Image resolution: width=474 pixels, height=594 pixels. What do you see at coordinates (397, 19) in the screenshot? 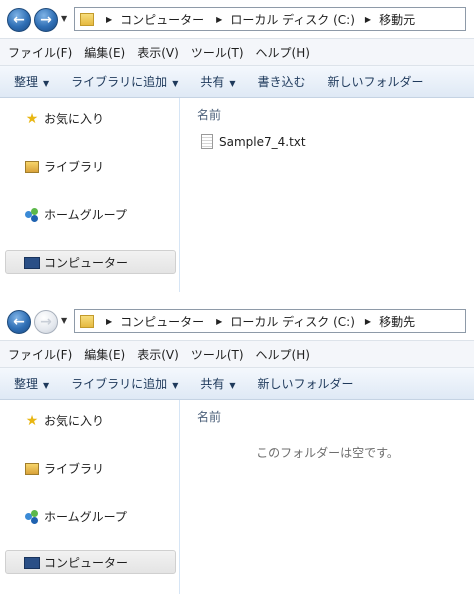
I see `breadcrumb-current-folder: 移動元` at bounding box center [397, 19].